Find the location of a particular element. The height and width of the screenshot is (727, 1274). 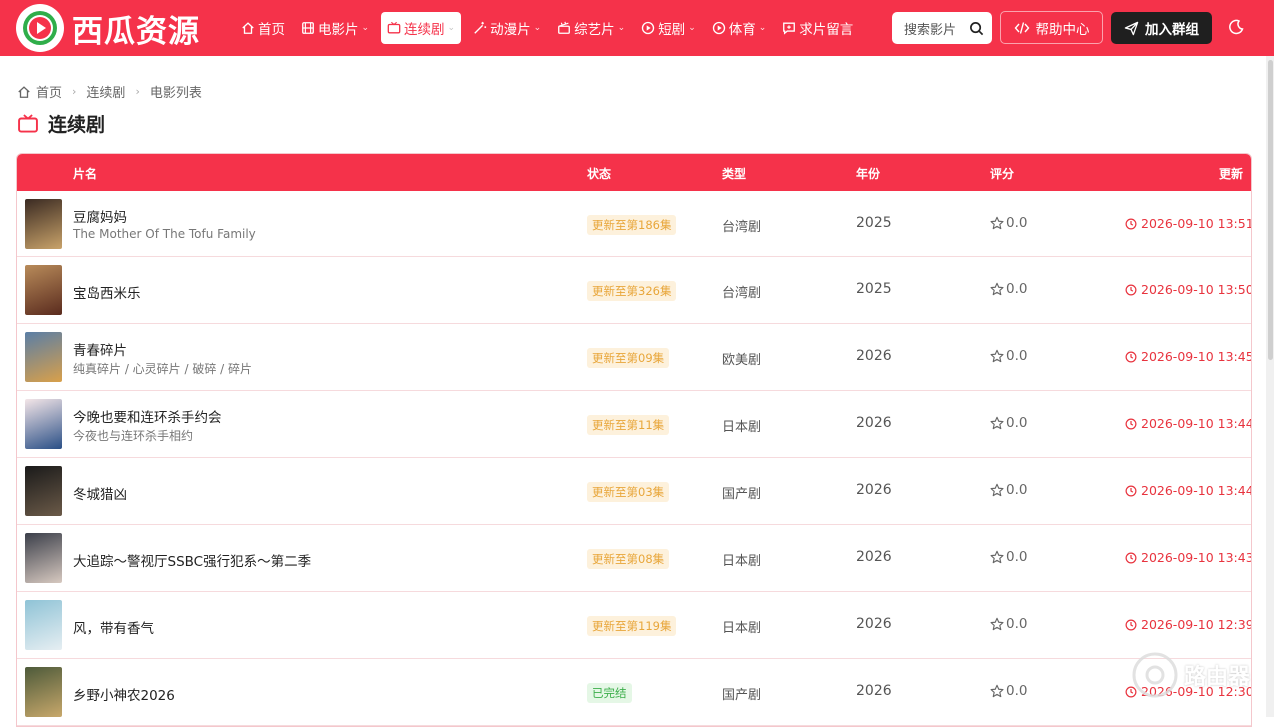

play-circle-icon is located at coordinates (648, 28).